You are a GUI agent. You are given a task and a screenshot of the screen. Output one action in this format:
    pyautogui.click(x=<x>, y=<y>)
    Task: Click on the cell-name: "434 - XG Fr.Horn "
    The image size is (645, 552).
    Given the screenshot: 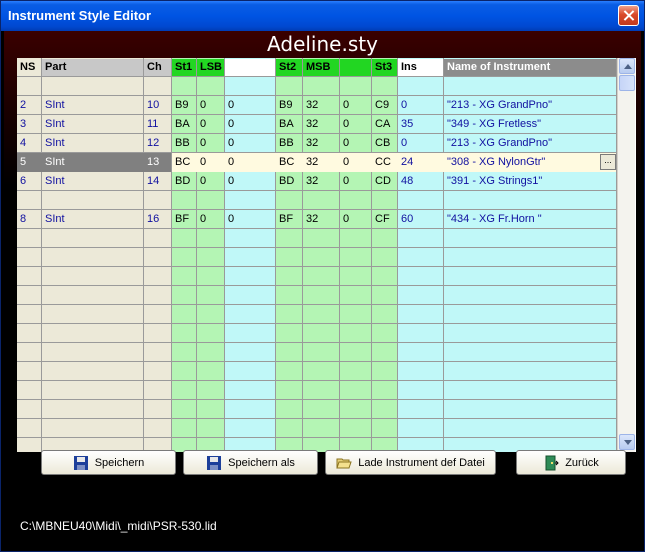 What is the action you would take?
    pyautogui.click(x=530, y=219)
    